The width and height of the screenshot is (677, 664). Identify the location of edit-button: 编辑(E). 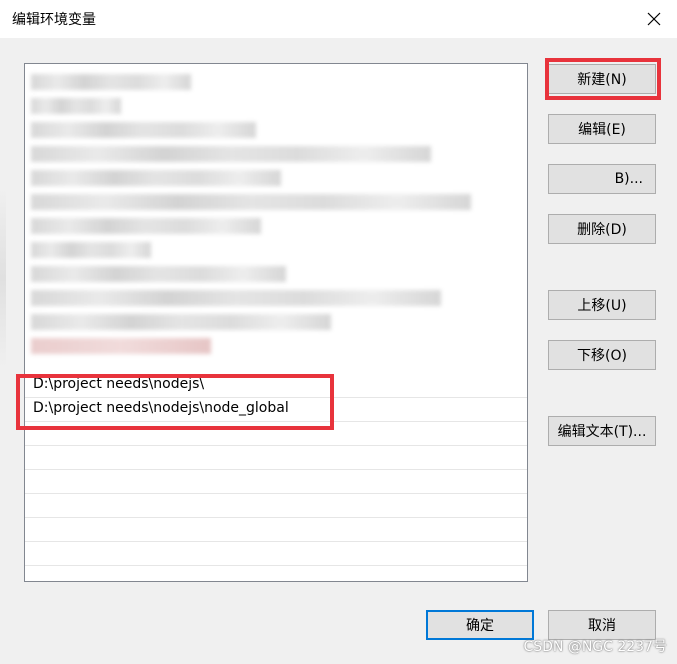
(602, 129).